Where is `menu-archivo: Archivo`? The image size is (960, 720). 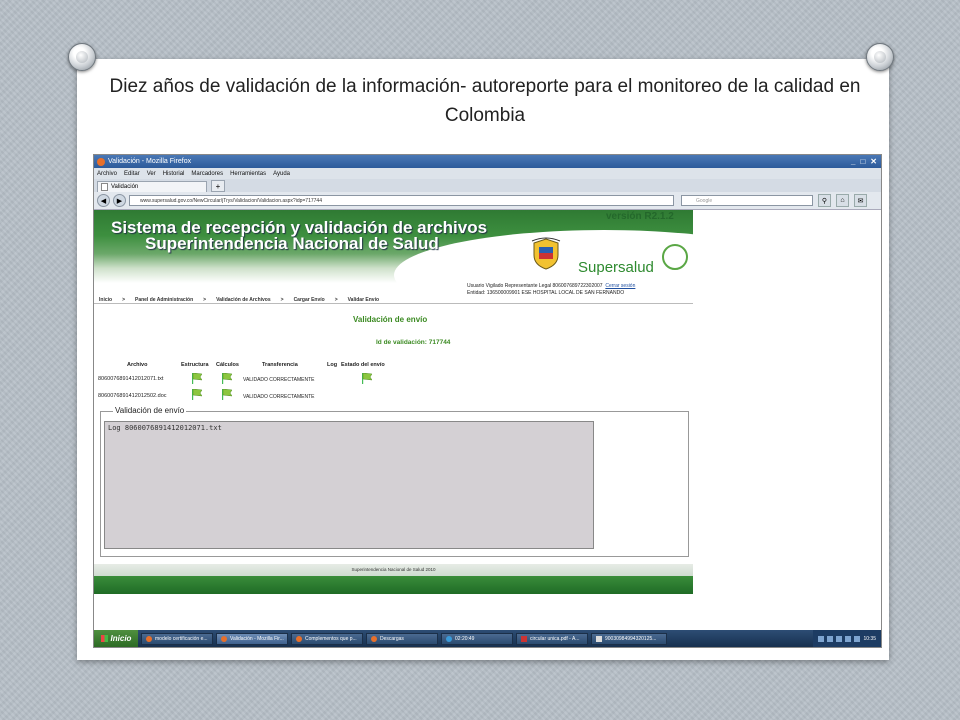 menu-archivo: Archivo is located at coordinates (107, 174).